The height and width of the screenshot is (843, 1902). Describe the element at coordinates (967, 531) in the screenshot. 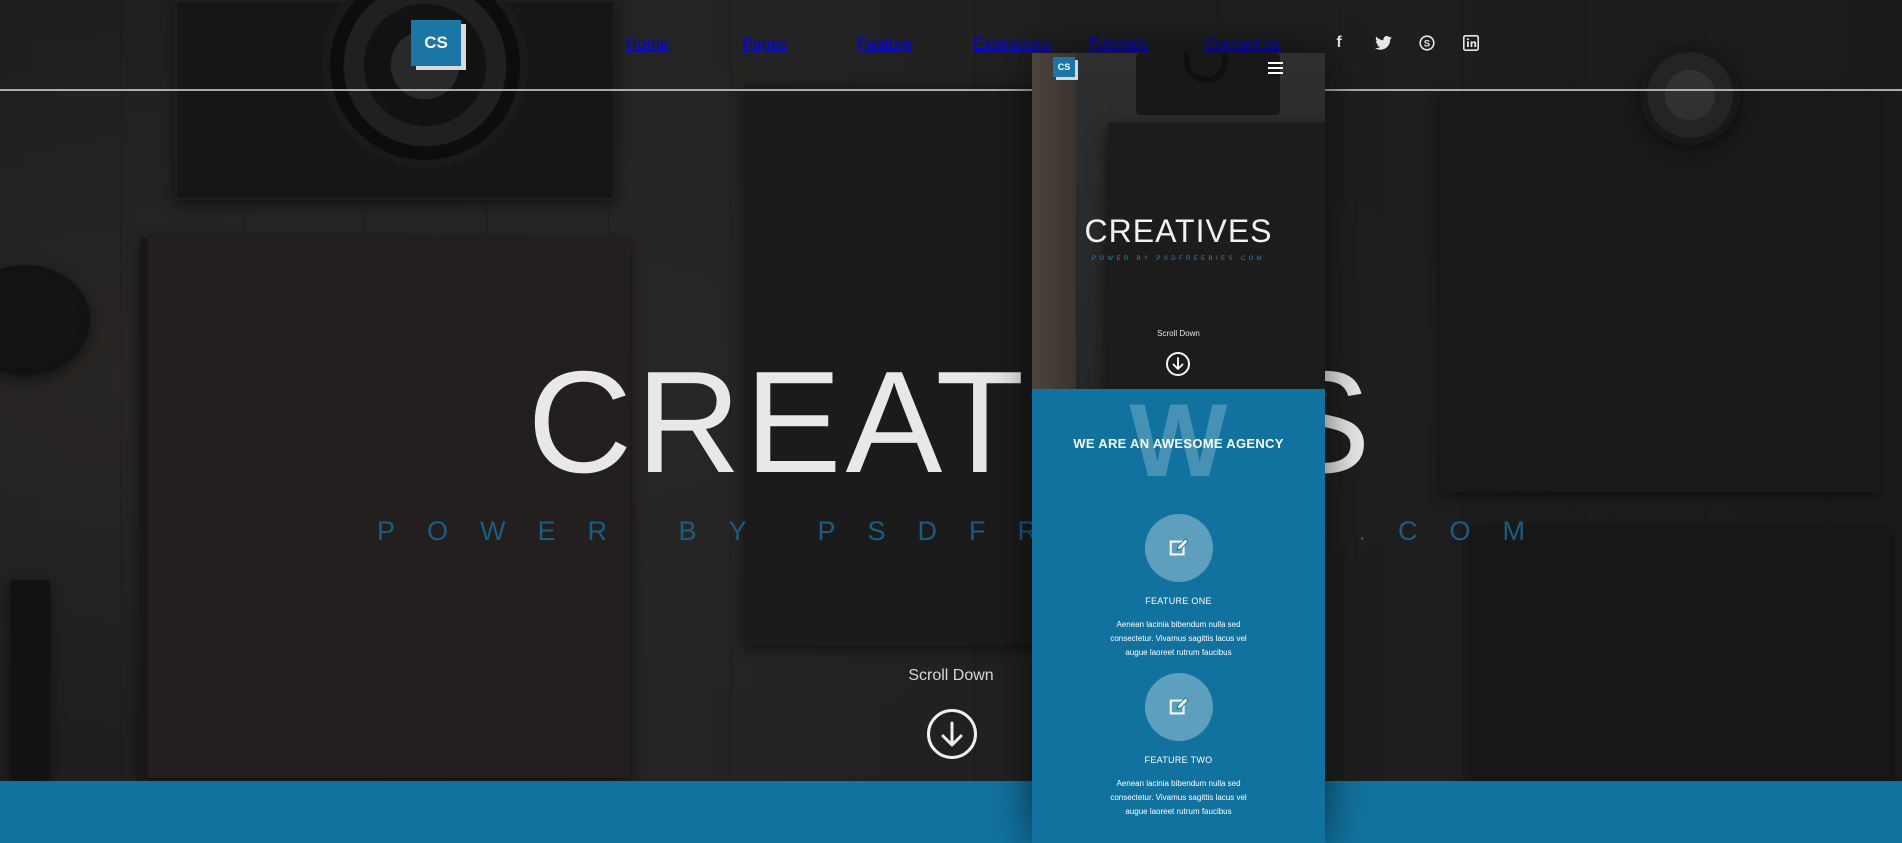

I see `hero-subtitle: POWER BY PSDFREEBIES.COM` at that location.